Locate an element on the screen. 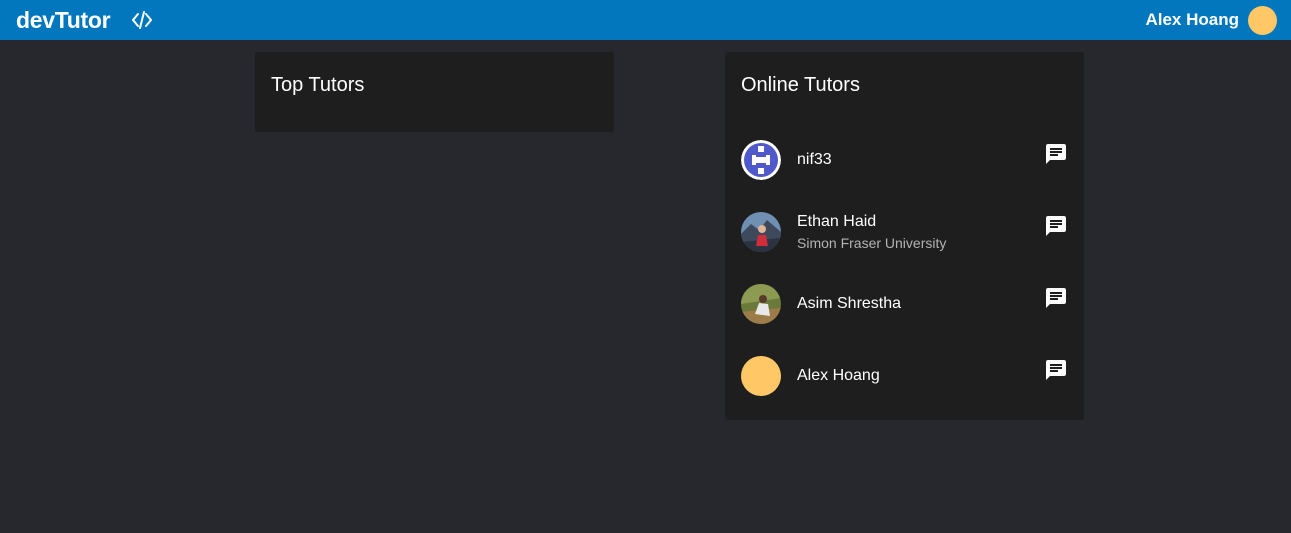 This screenshot has width=1291, height=533. app-bar: devTutor Alex Hoang is located at coordinates (645, 20).